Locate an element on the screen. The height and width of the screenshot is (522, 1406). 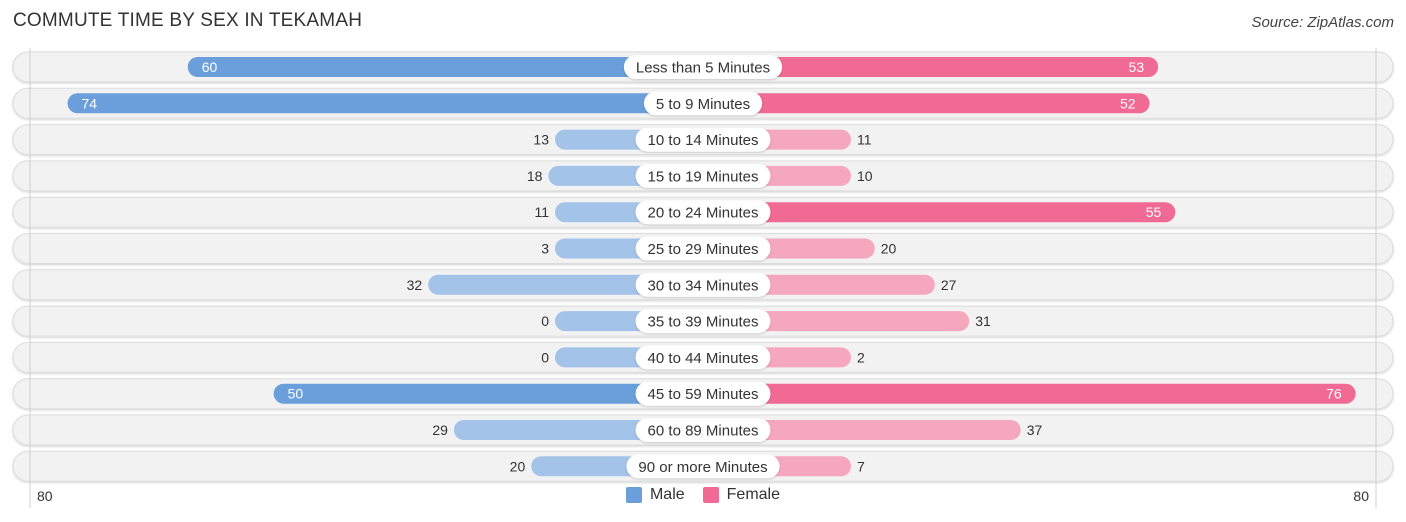
value-label-female: 55 is located at coordinates (1154, 212).